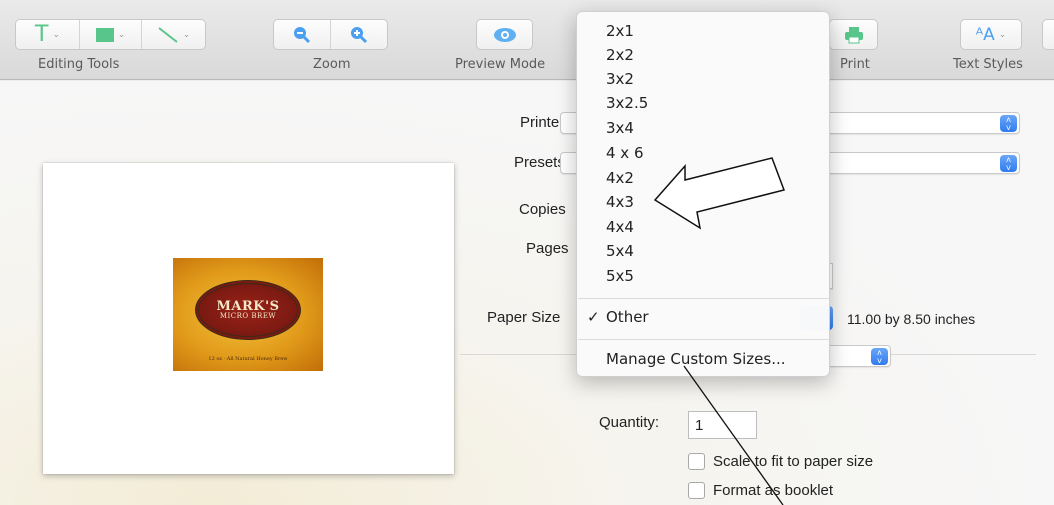 This screenshot has width=1054, height=505. Describe the element at coordinates (719, 331) in the screenshot. I see `annotation-overlay` at that location.